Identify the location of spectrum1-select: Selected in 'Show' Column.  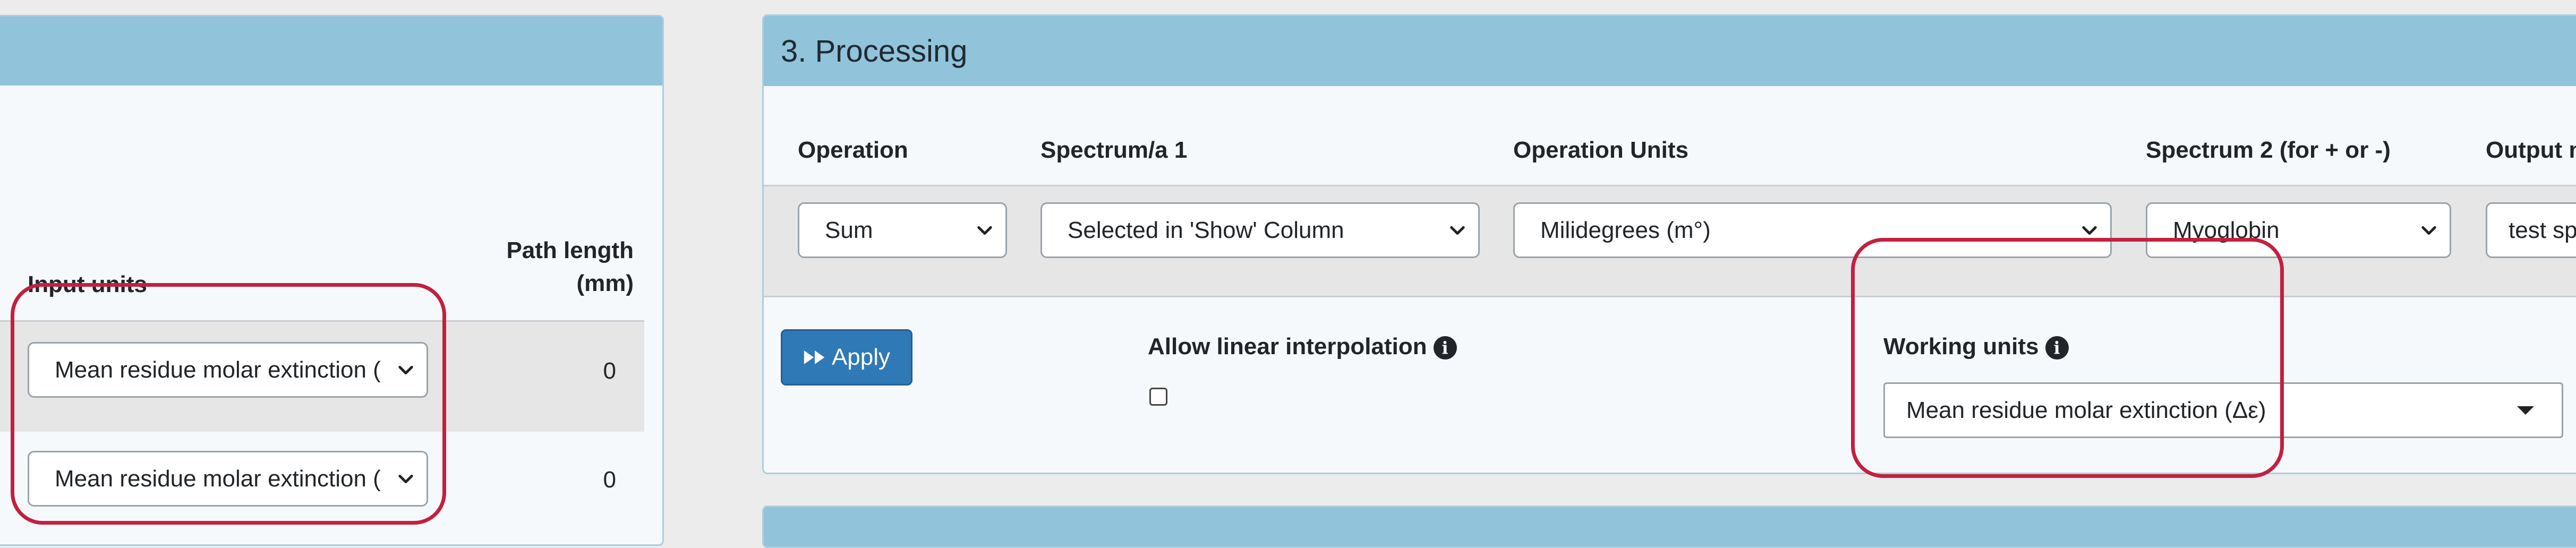
(1260, 230).